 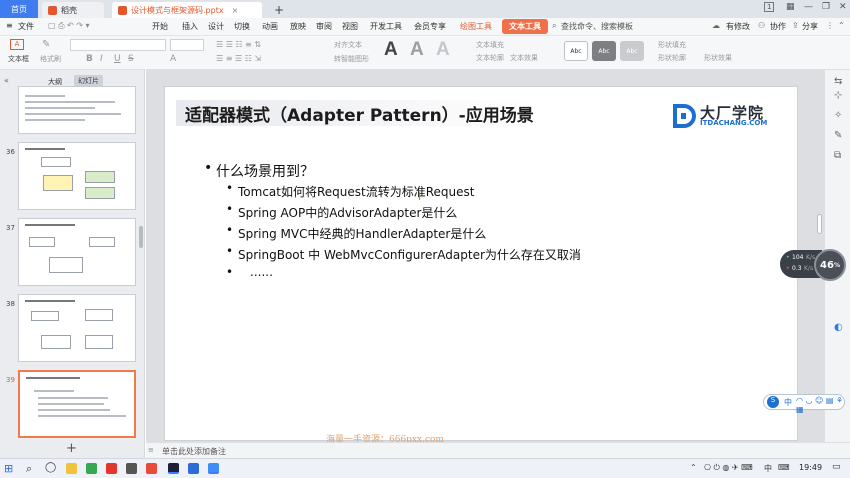 What do you see at coordinates (476, 26) in the screenshot?
I see `menu-drawing-tools: 绘图工具` at bounding box center [476, 26].